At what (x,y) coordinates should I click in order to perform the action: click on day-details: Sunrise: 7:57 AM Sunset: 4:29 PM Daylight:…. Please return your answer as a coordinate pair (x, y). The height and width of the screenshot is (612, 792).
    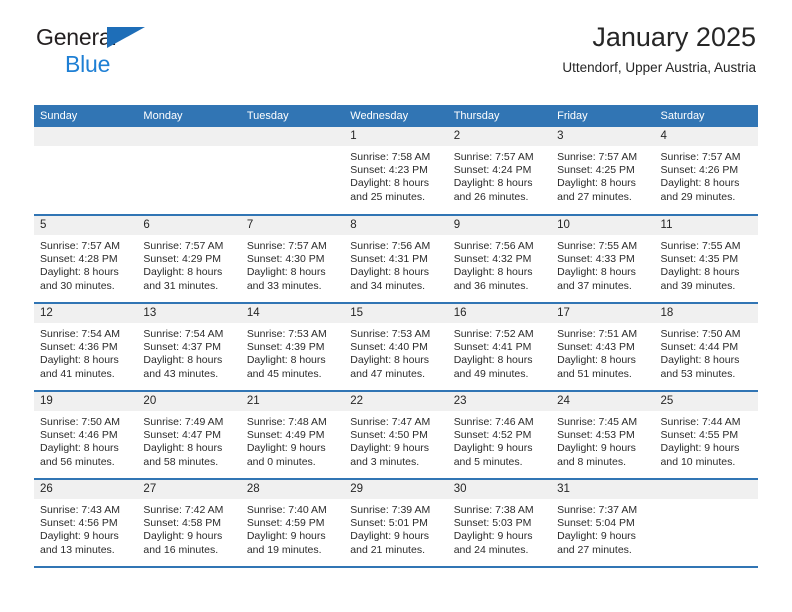
    Looking at the image, I should click on (188, 264).